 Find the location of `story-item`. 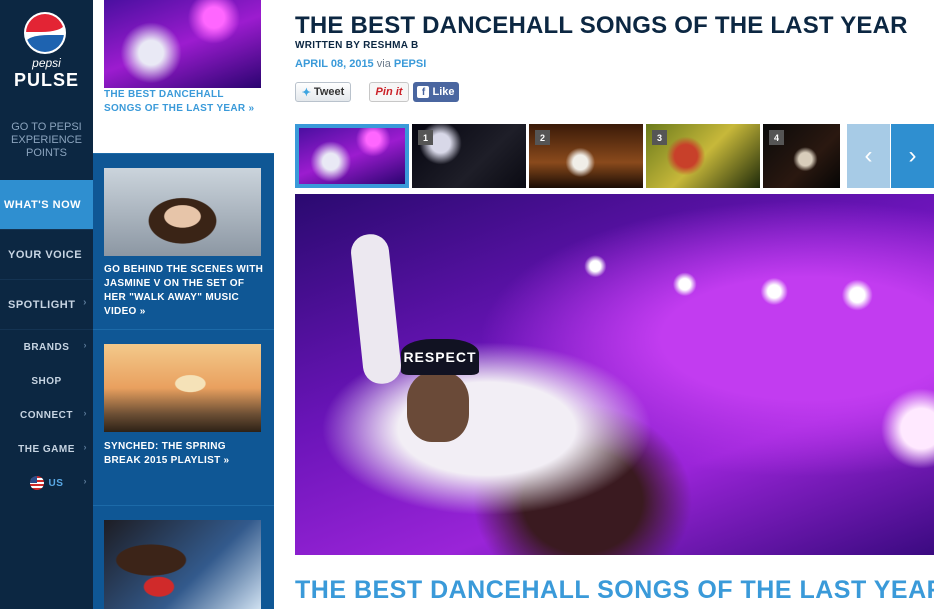

story-item is located at coordinates (183, 557).